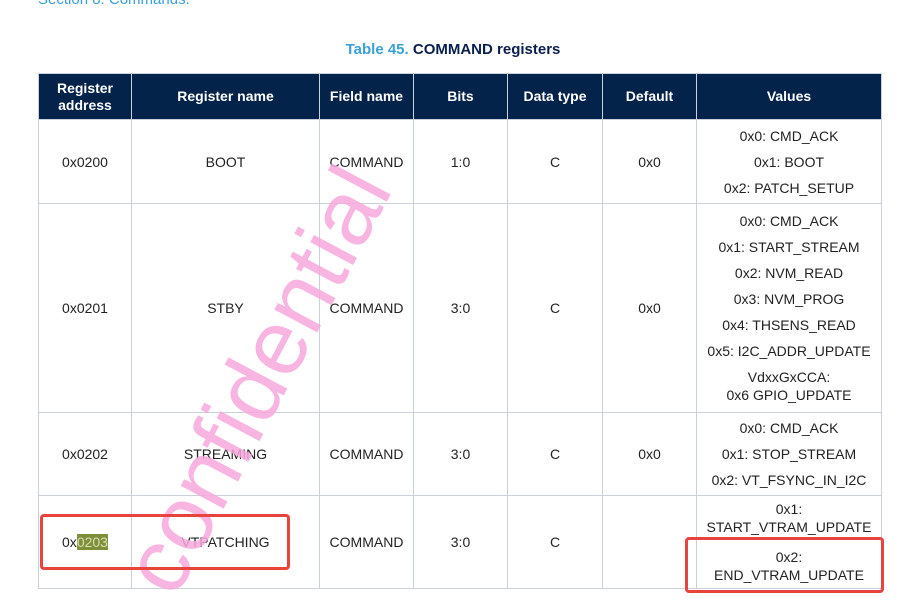 The image size is (906, 606). Describe the element at coordinates (486, 49) in the screenshot. I see `table-title: COMMAND registers` at that location.